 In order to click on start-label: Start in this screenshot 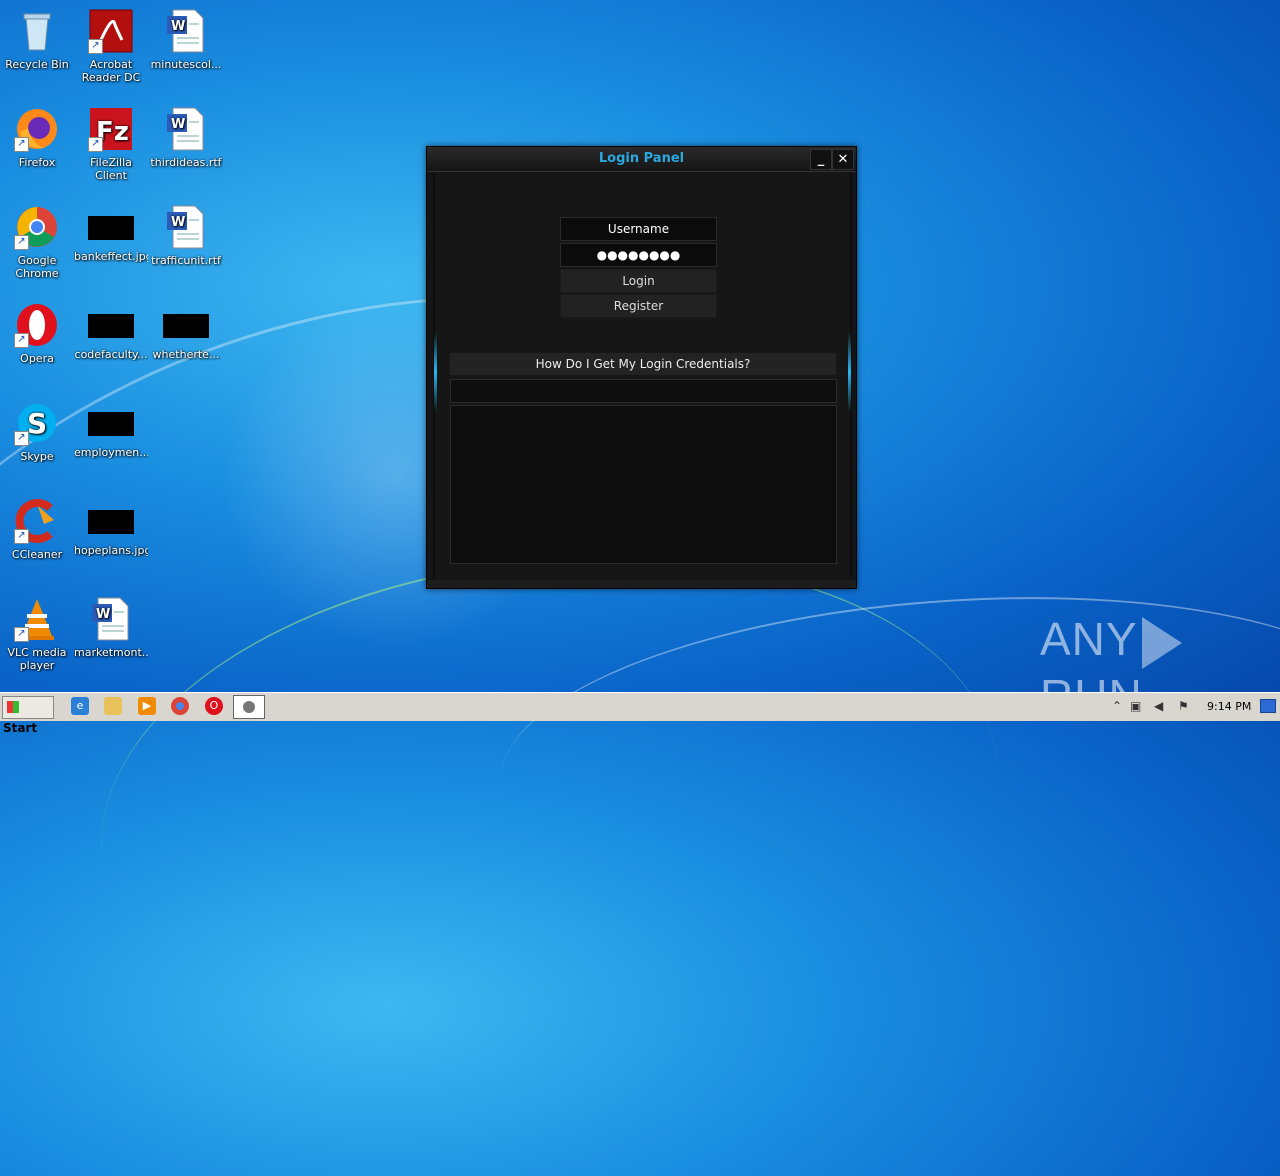, I will do `click(20, 728)`.